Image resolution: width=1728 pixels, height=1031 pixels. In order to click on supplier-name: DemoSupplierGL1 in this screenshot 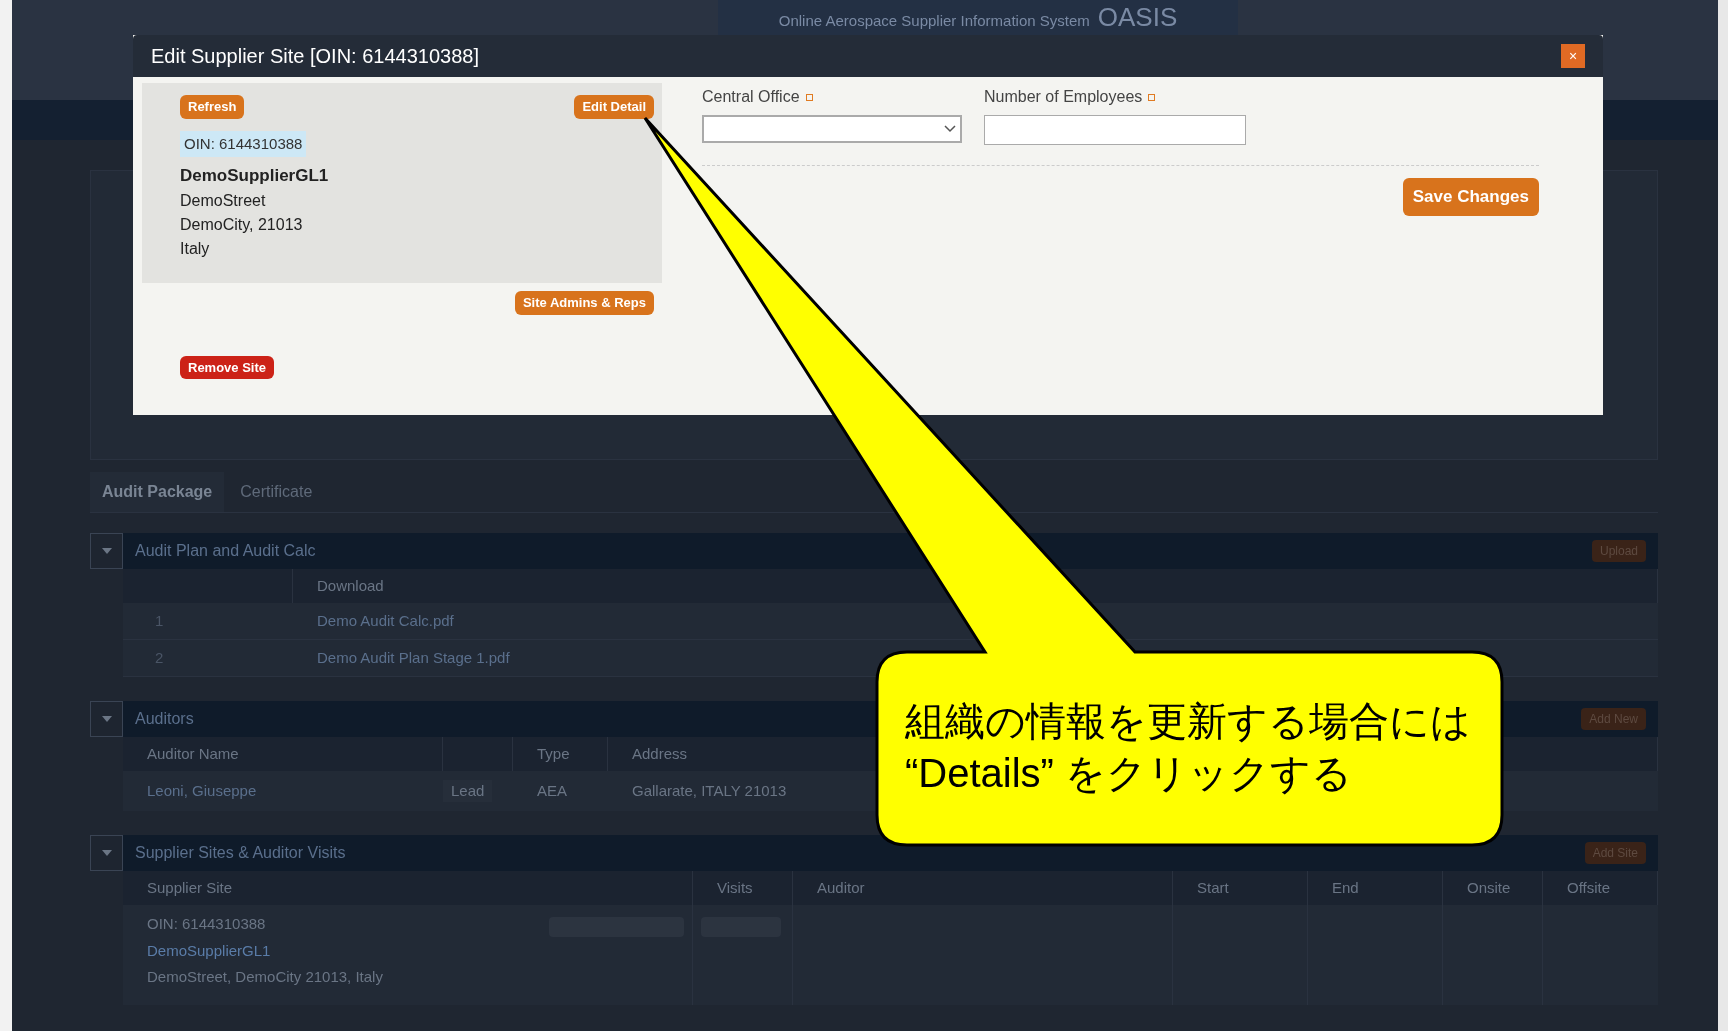, I will do `click(255, 176)`.